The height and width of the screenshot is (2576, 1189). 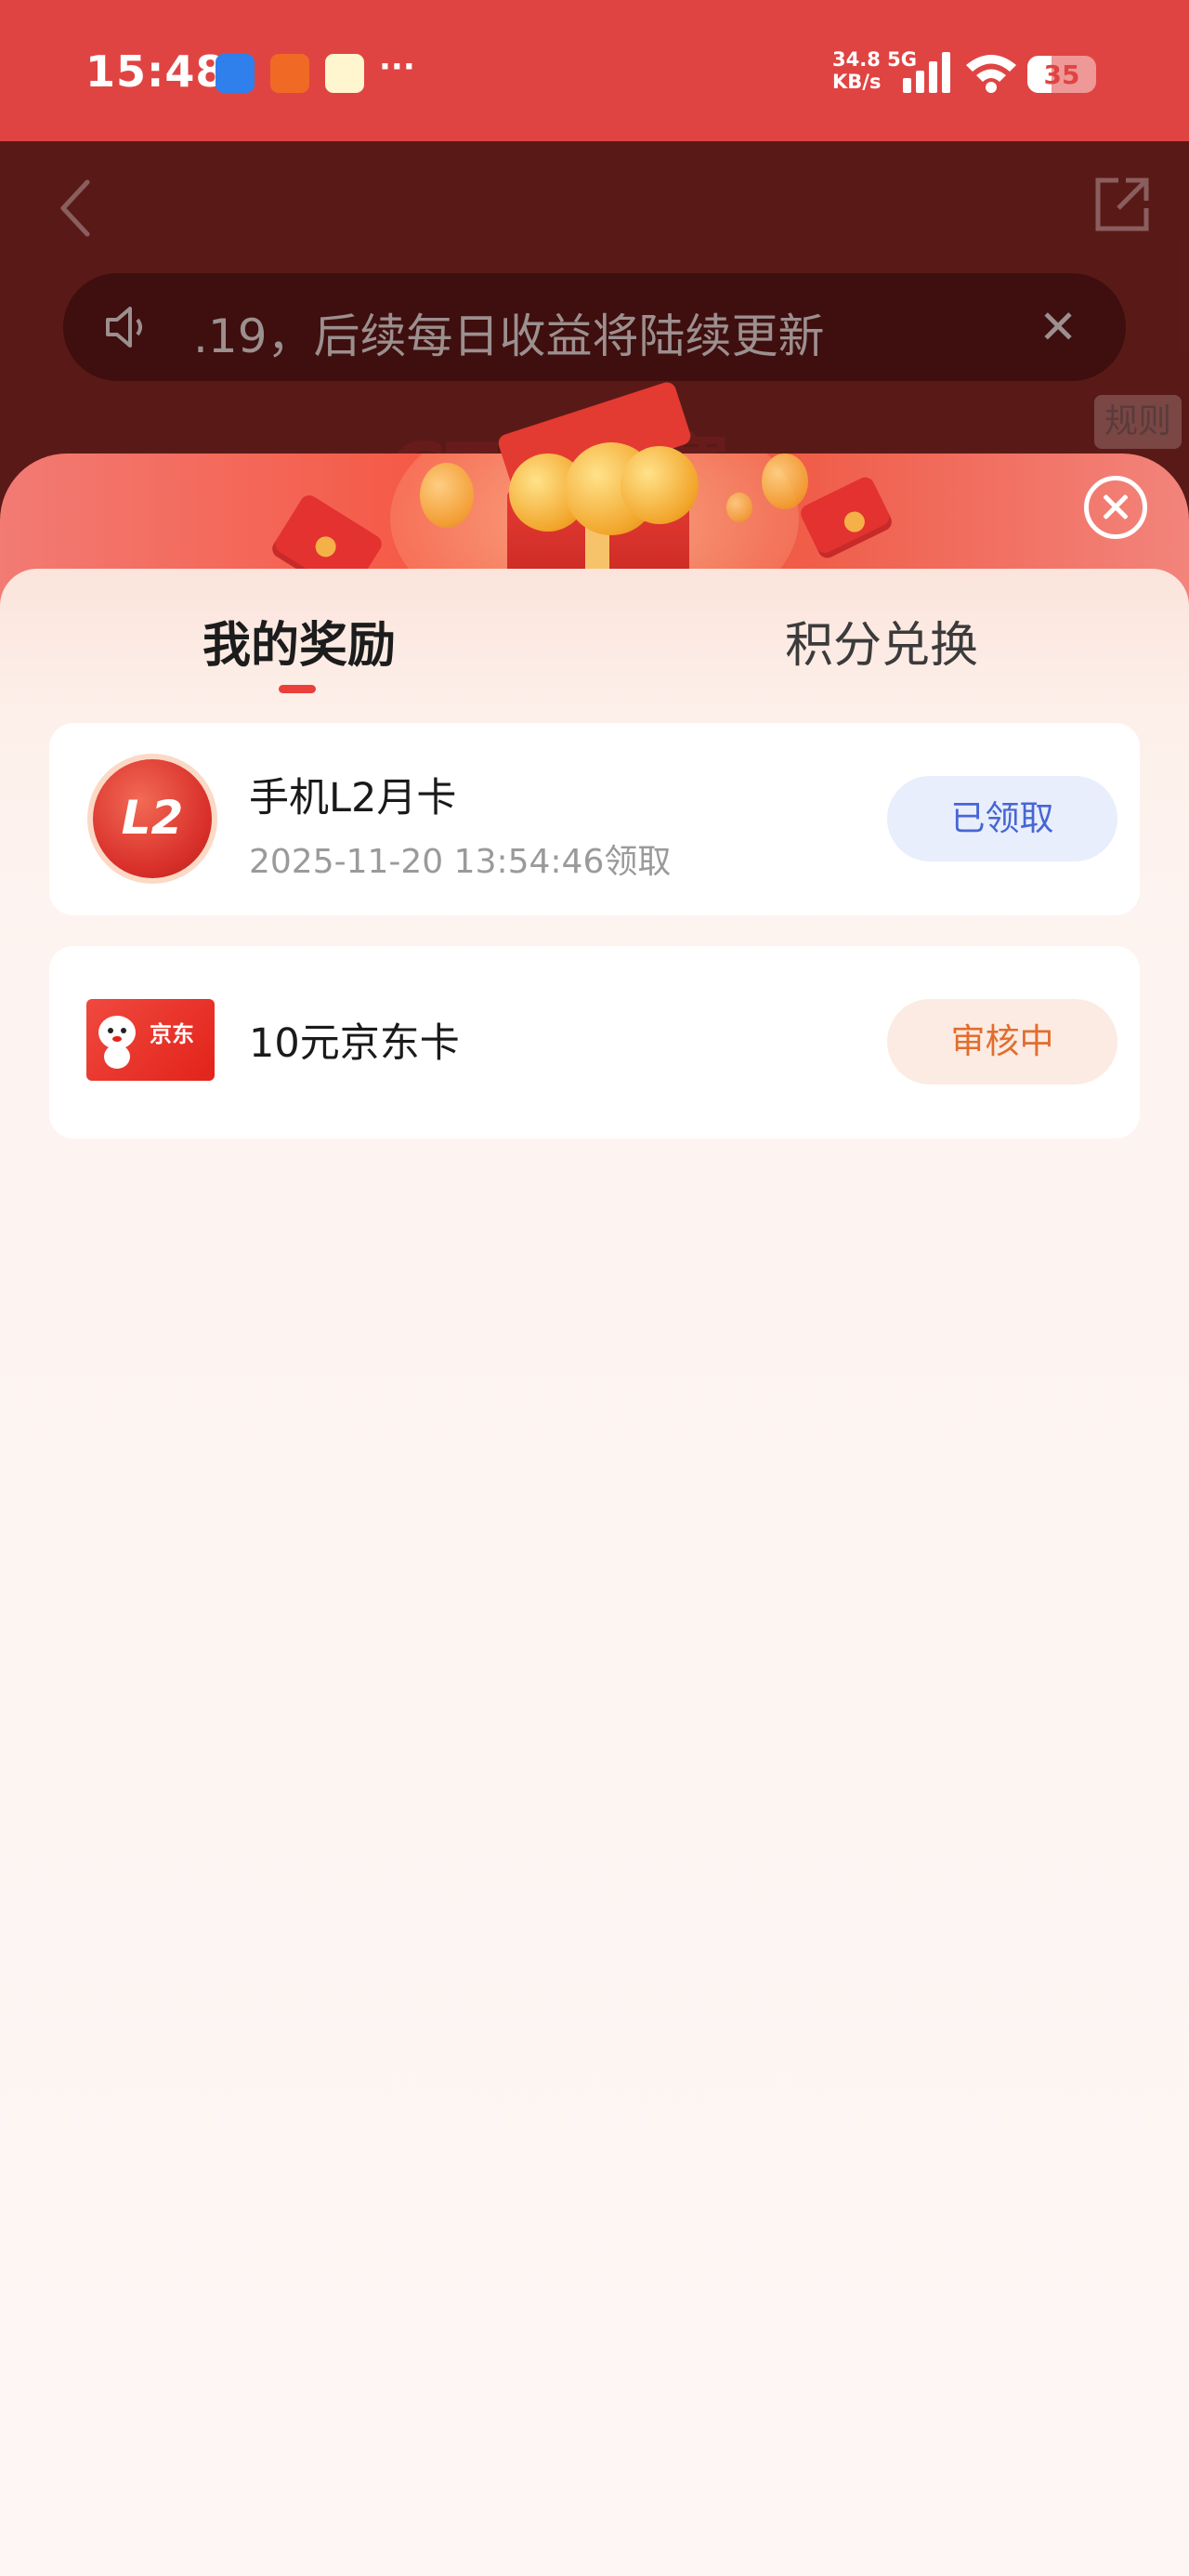 I want to click on gift-box-icon, so click(x=598, y=486).